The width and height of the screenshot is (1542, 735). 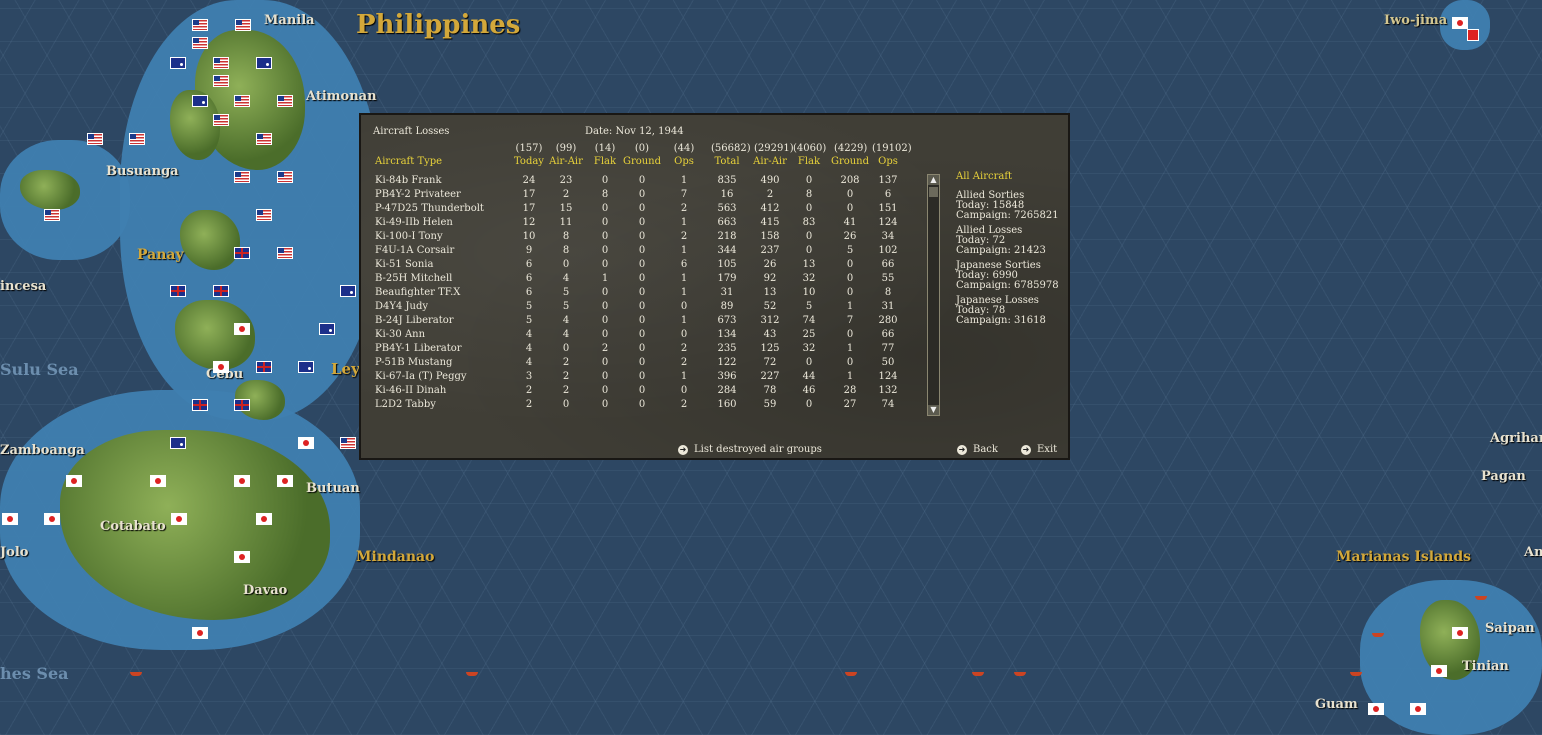 What do you see at coordinates (641, 252) in the screenshot?
I see `table-row: F4U-1A Corsair 9 8 0 0 1 344 237 0 5 102` at bounding box center [641, 252].